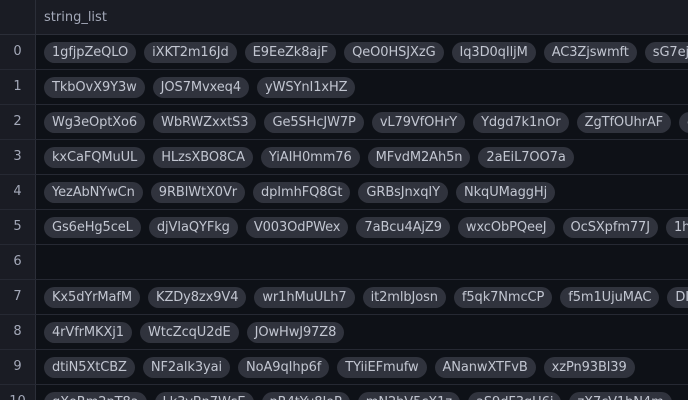 The height and width of the screenshot is (400, 688). I want to click on list-item-chip: Ge5SHcJW7P, so click(314, 122).